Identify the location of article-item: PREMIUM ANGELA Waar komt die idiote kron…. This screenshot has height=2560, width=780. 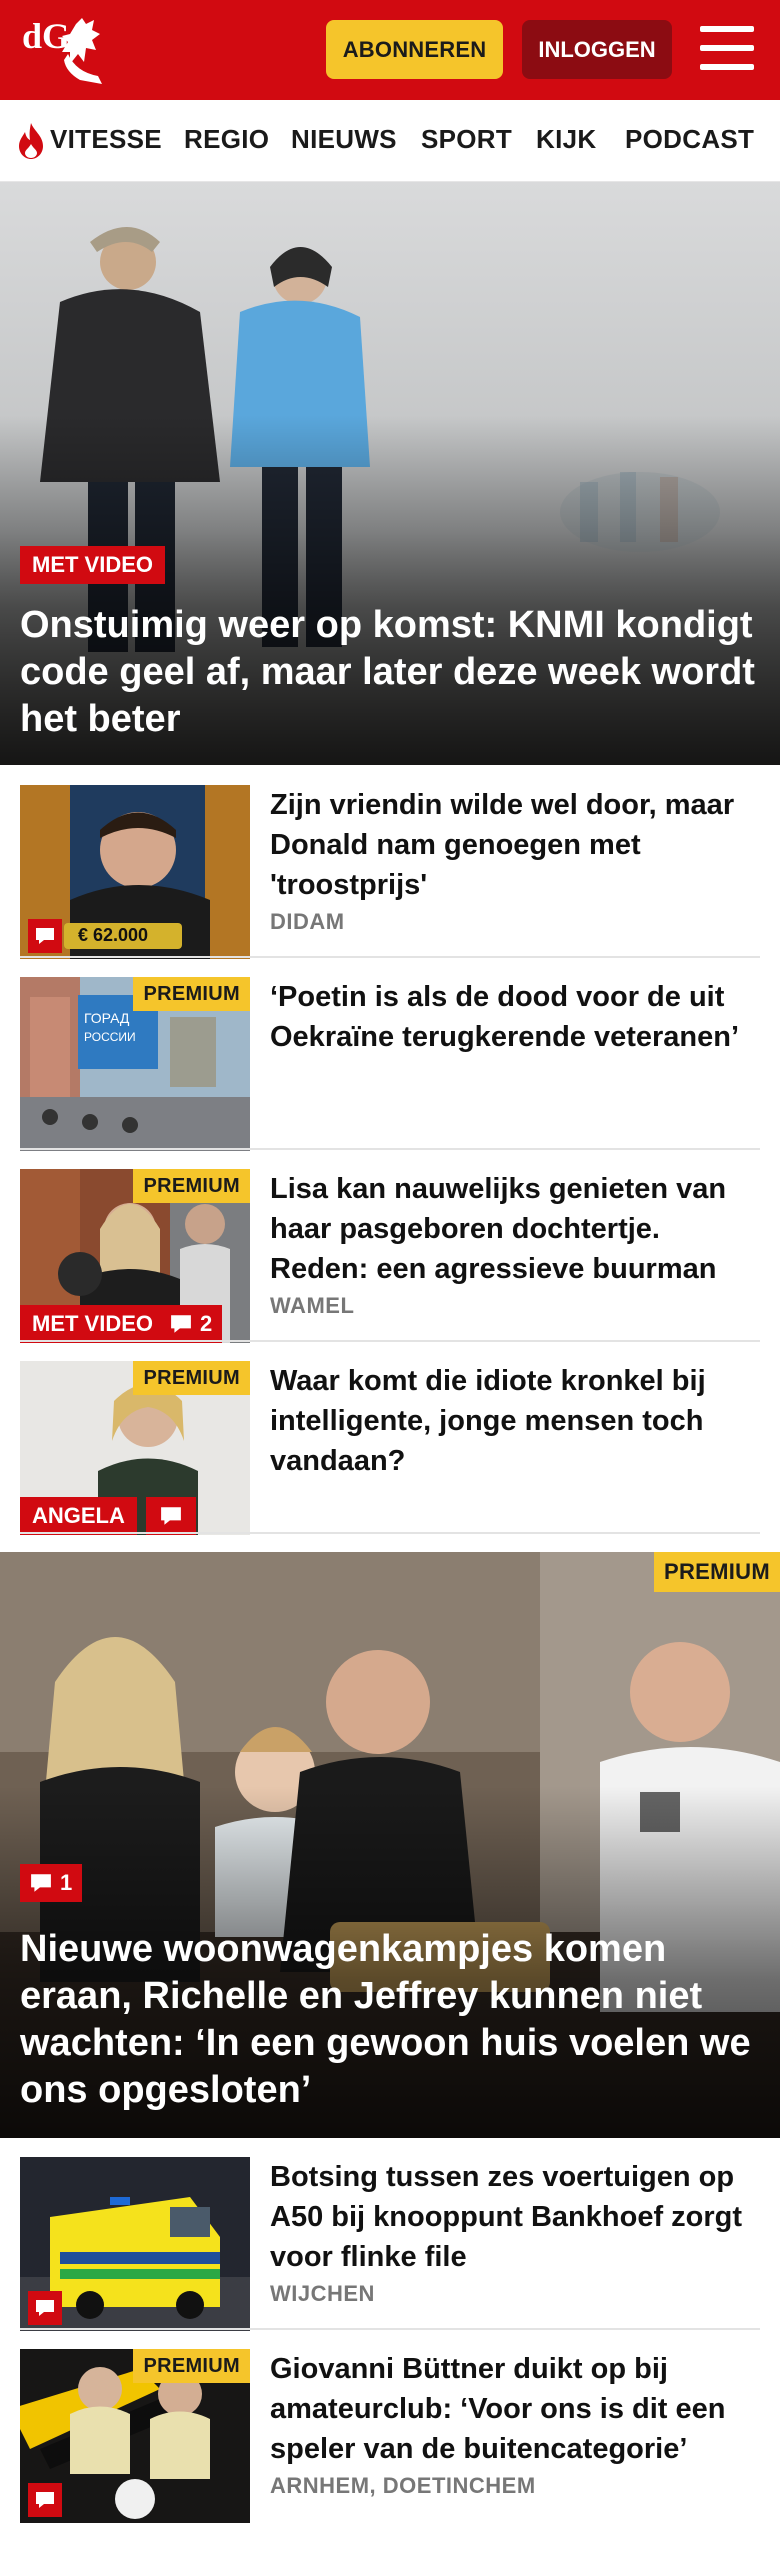
(390, 1448).